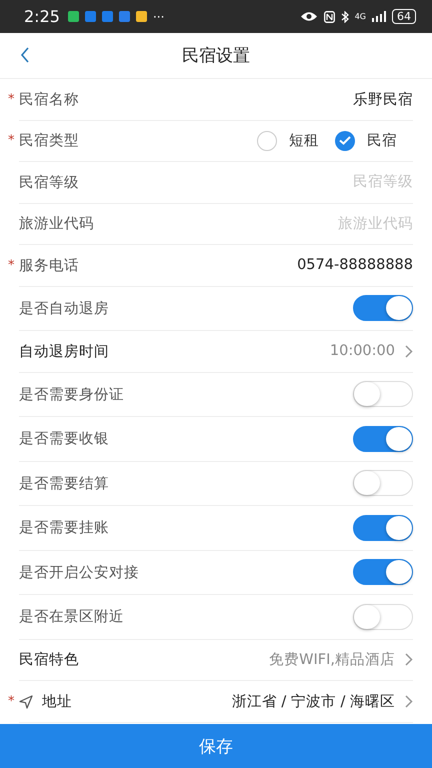 The image size is (432, 768). I want to click on radio-label: 短租, so click(304, 141).